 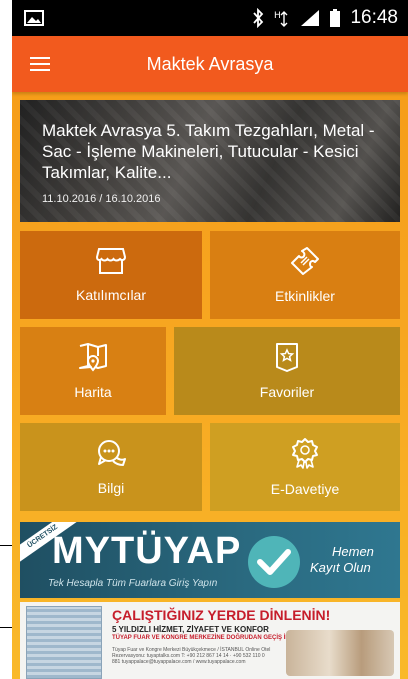 What do you see at coordinates (340, 653) in the screenshot?
I see `hotel-photos-image` at bounding box center [340, 653].